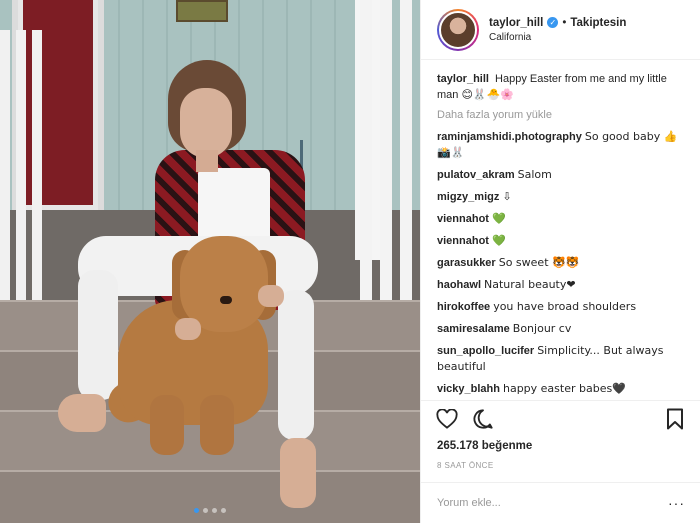  Describe the element at coordinates (560, 197) in the screenshot. I see `comment-row: migzy_migz ⇩` at that location.